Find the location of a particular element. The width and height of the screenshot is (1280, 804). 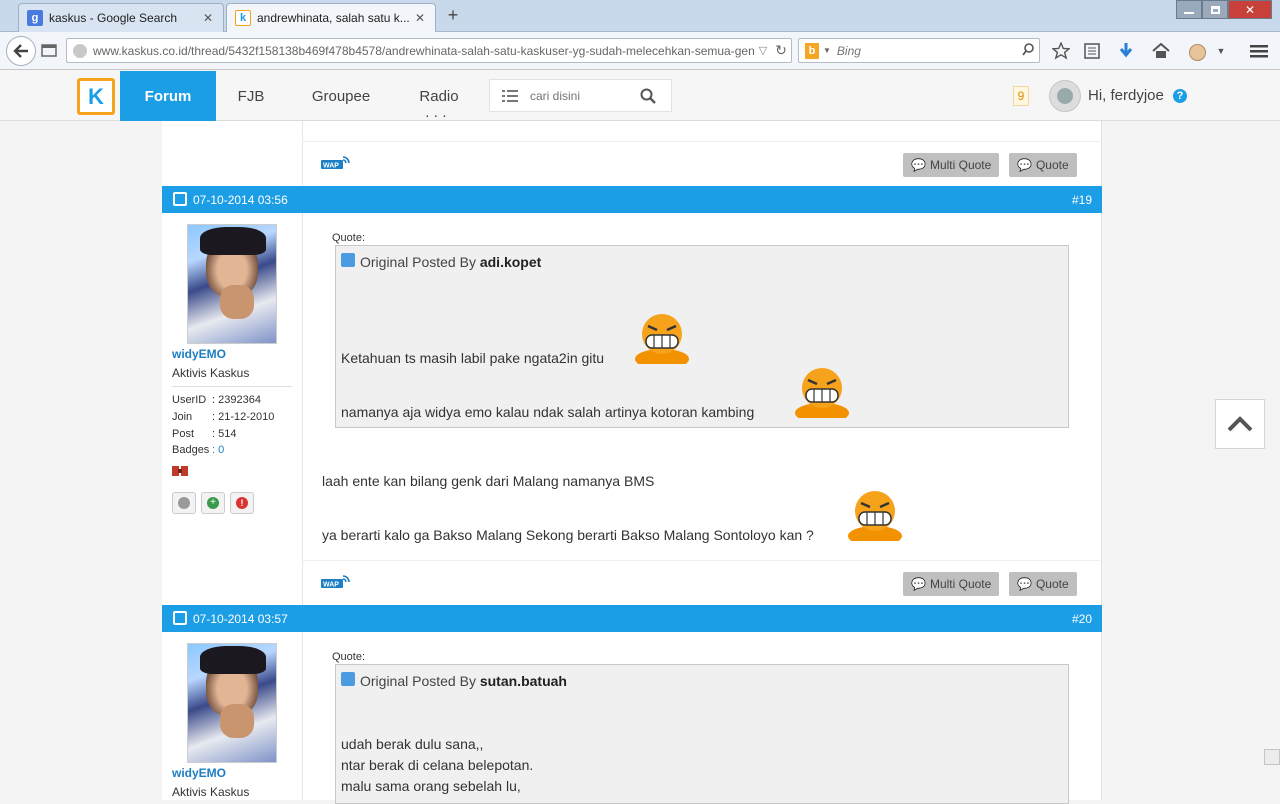

download-icon is located at coordinates (1126, 51).